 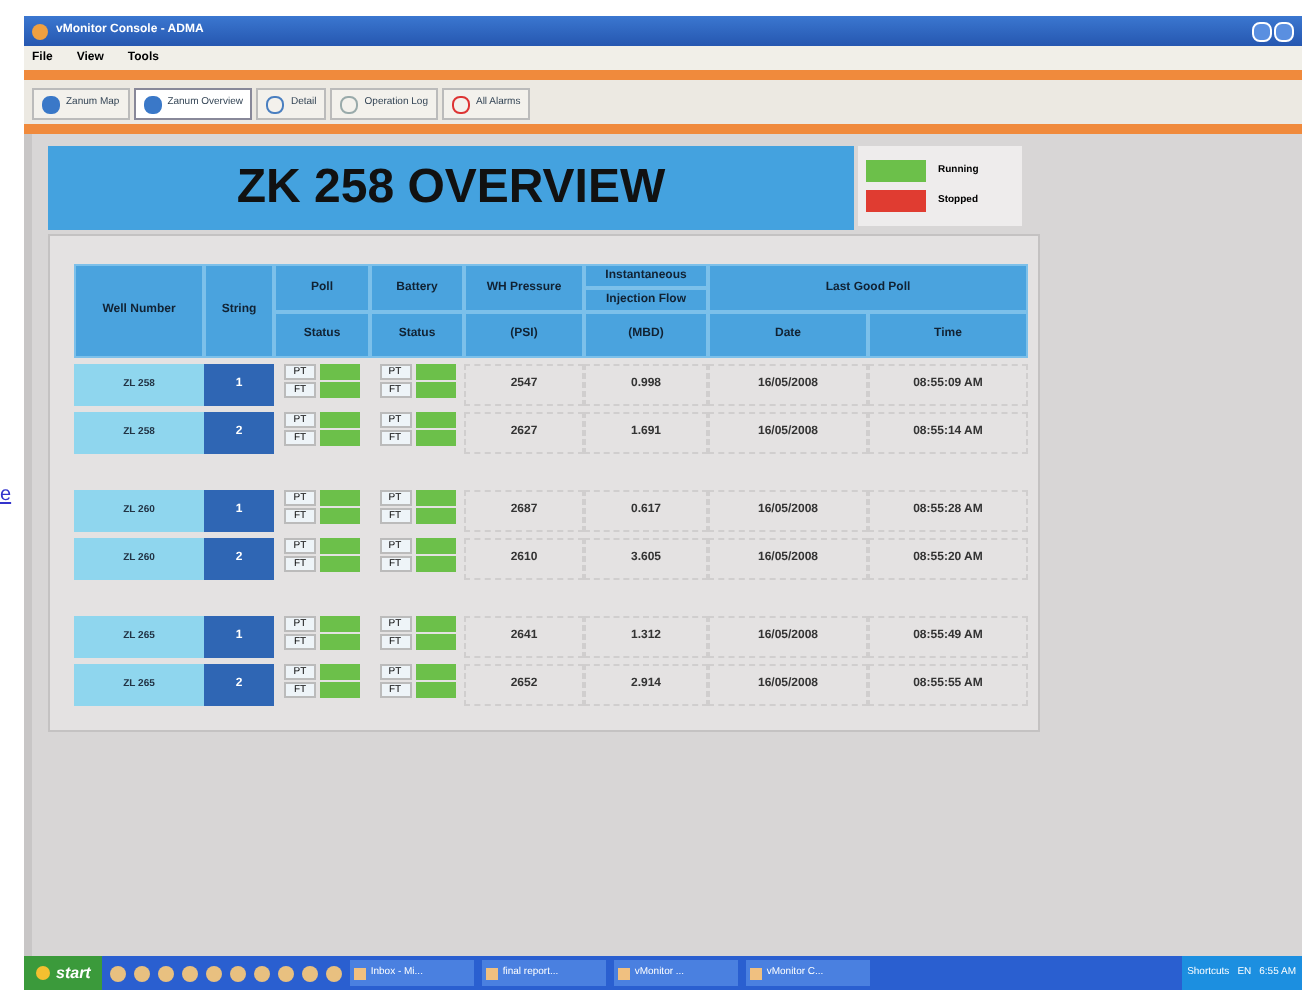 What do you see at coordinates (451, 188) in the screenshot?
I see `overview-title: ZK 258 OVERVIEW` at bounding box center [451, 188].